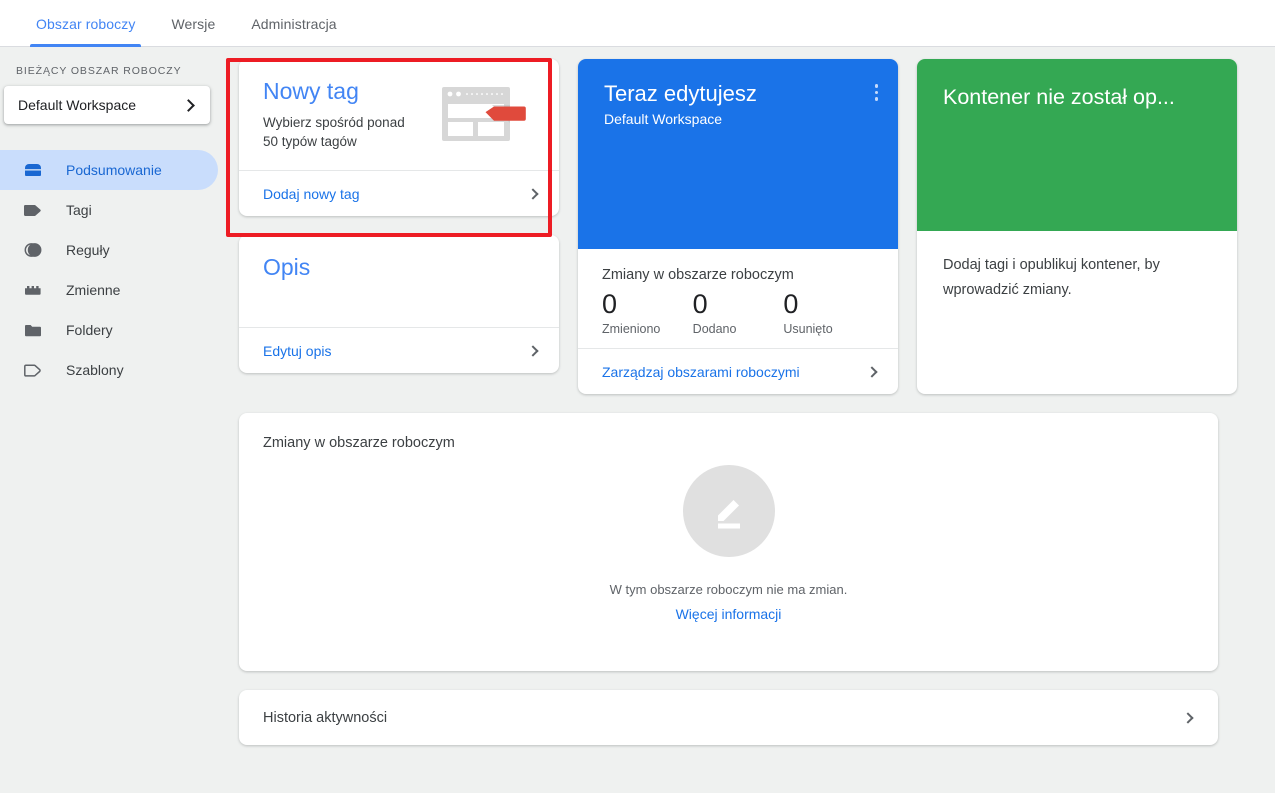  What do you see at coordinates (399, 193) in the screenshot?
I see `add-new-tag-action: Dodaj nowy tag` at bounding box center [399, 193].